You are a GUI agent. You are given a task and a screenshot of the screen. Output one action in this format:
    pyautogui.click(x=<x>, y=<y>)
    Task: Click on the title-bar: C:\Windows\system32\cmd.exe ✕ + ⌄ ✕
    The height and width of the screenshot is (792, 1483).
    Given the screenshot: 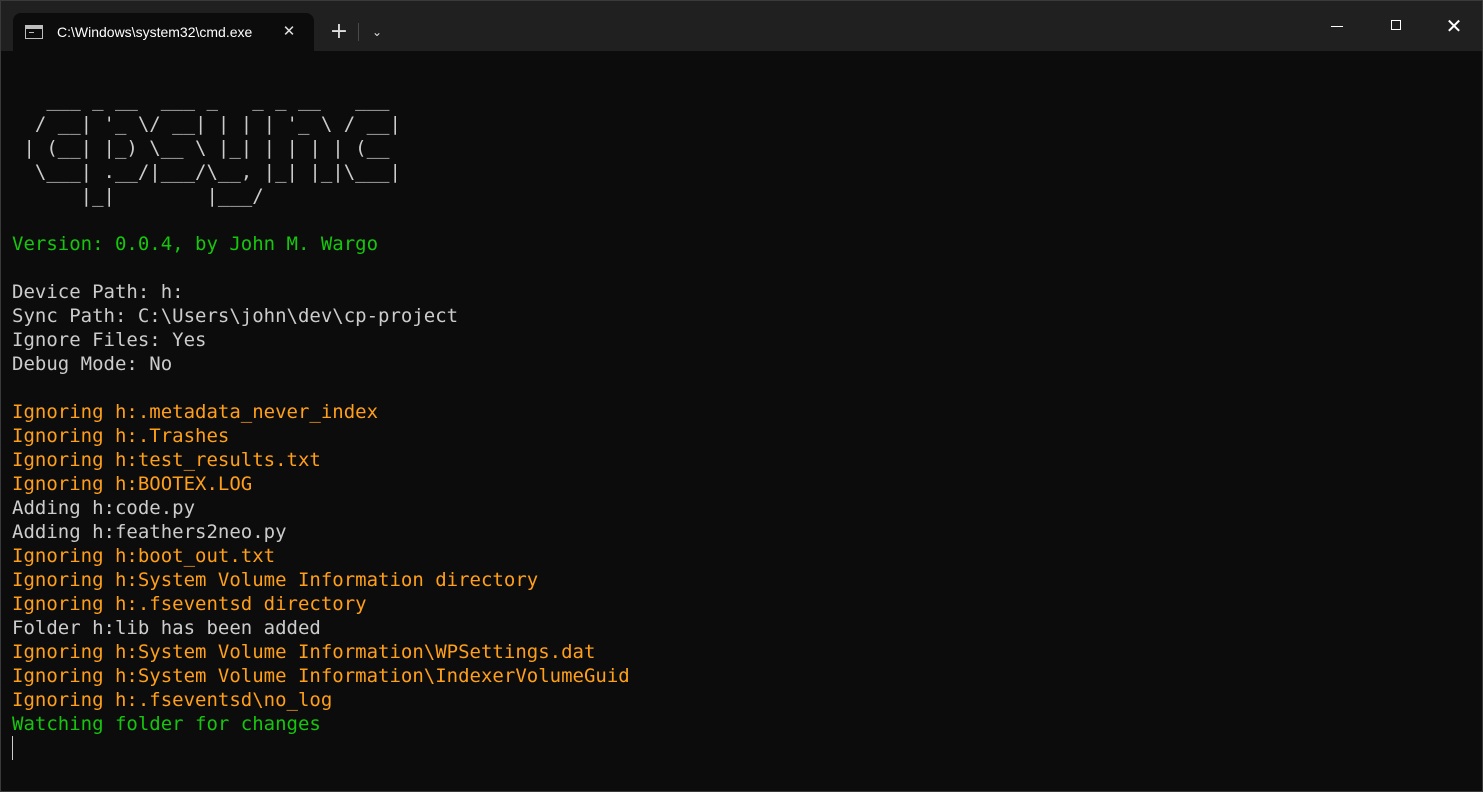 What is the action you would take?
    pyautogui.click(x=741, y=26)
    